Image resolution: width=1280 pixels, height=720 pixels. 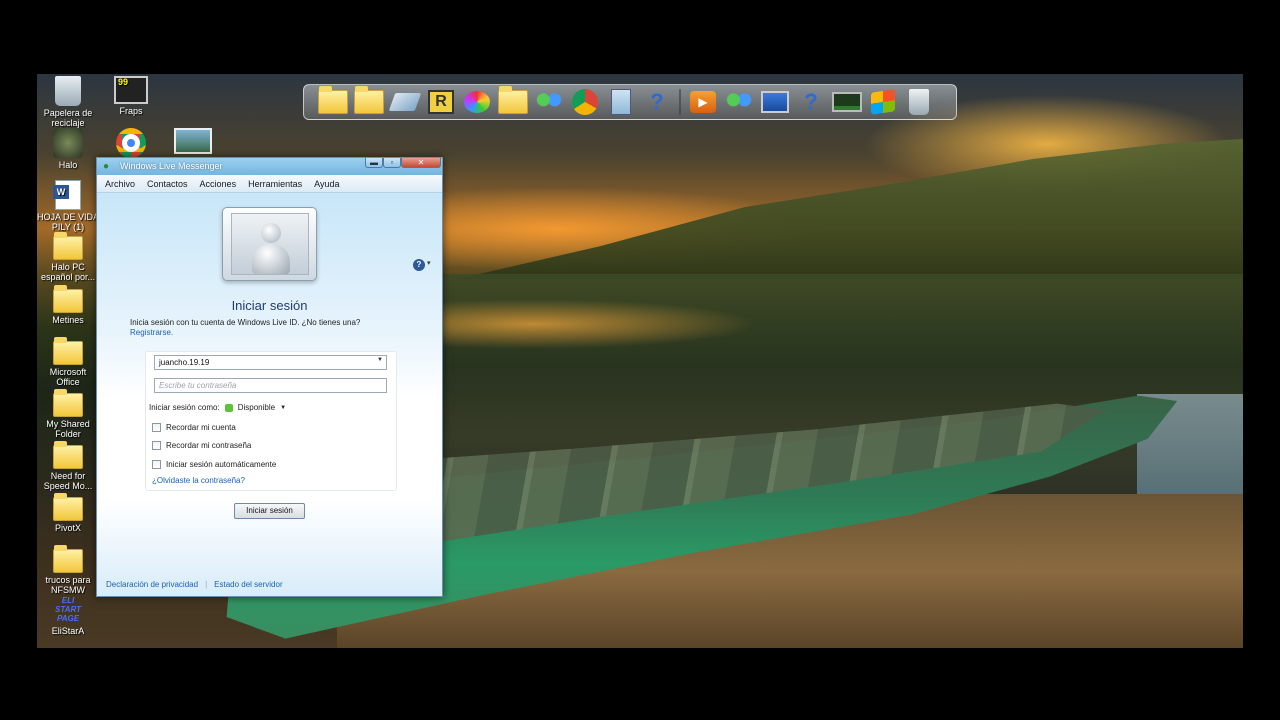 I want to click on auto-signin-option: Iniciar sesión automáticamente, so click(x=214, y=464).